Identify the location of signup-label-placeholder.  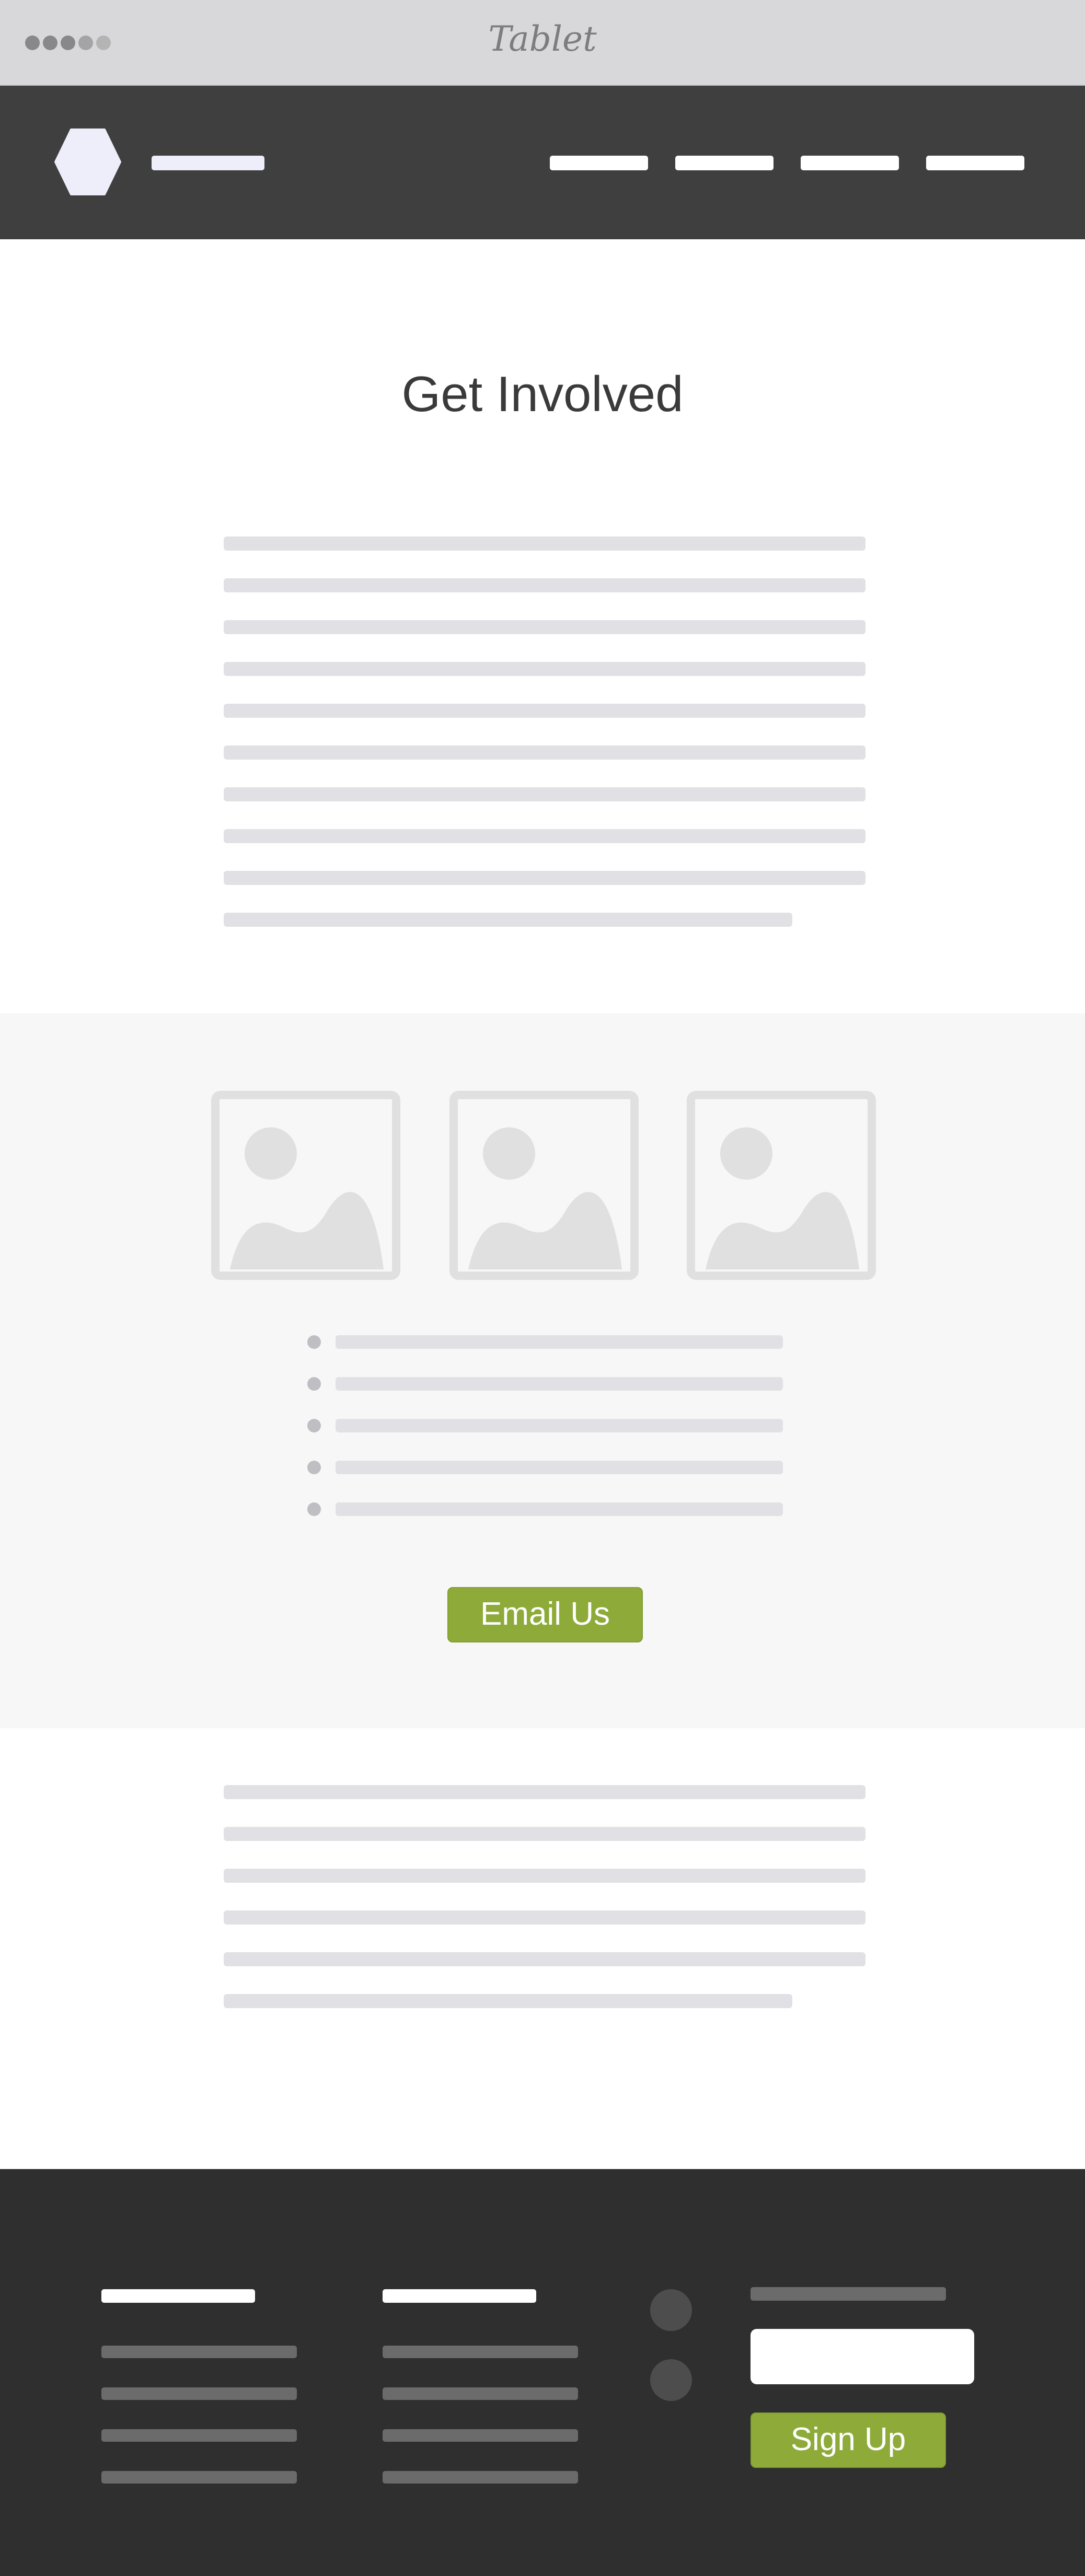
(849, 2294).